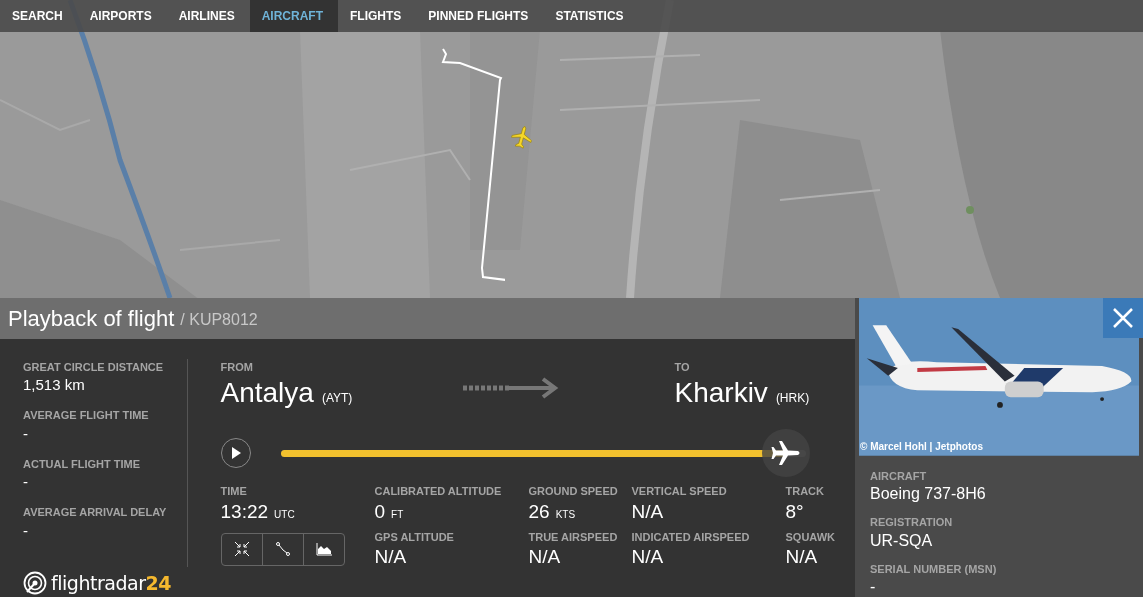 The height and width of the screenshot is (597, 1143). I want to click on field-label: AIRCRAFT, so click(899, 476).